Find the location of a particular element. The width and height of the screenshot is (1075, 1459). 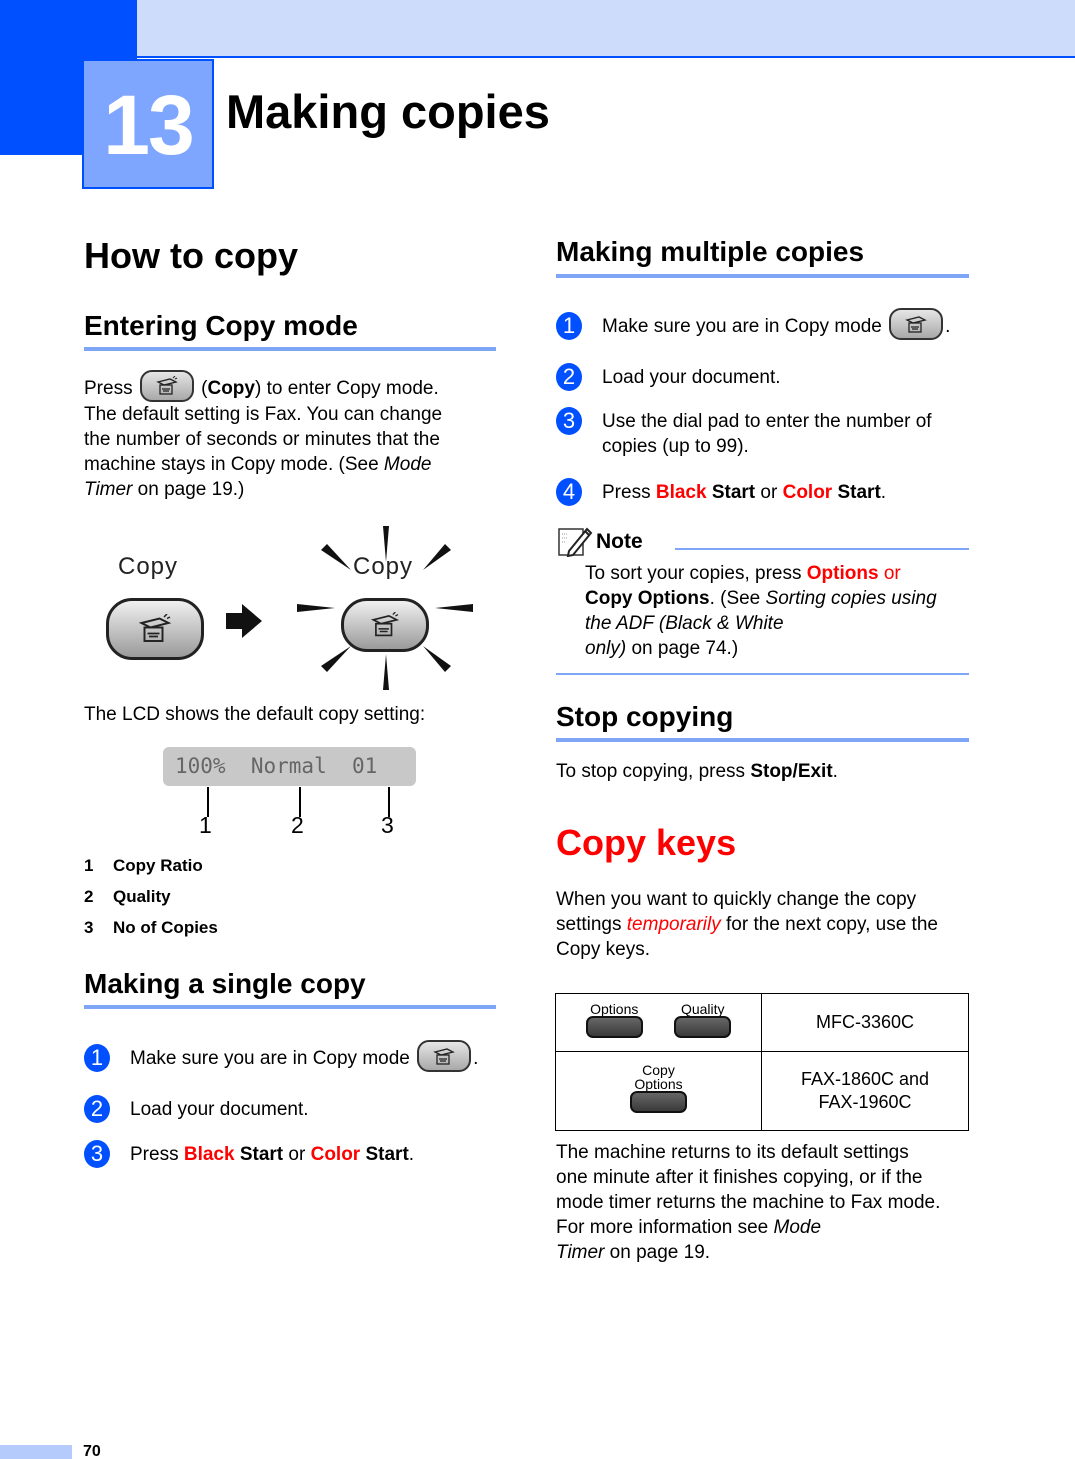

callout-label: 1 is located at coordinates (205, 825).